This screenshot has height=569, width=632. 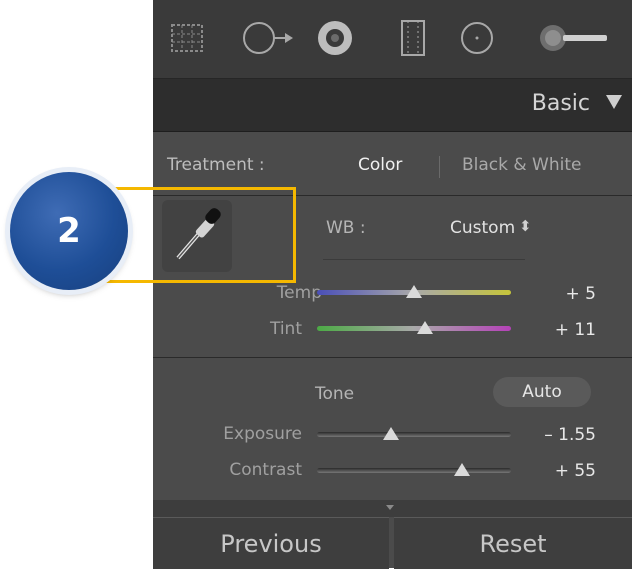 I want to click on spot-removal-icon, so click(x=269, y=38).